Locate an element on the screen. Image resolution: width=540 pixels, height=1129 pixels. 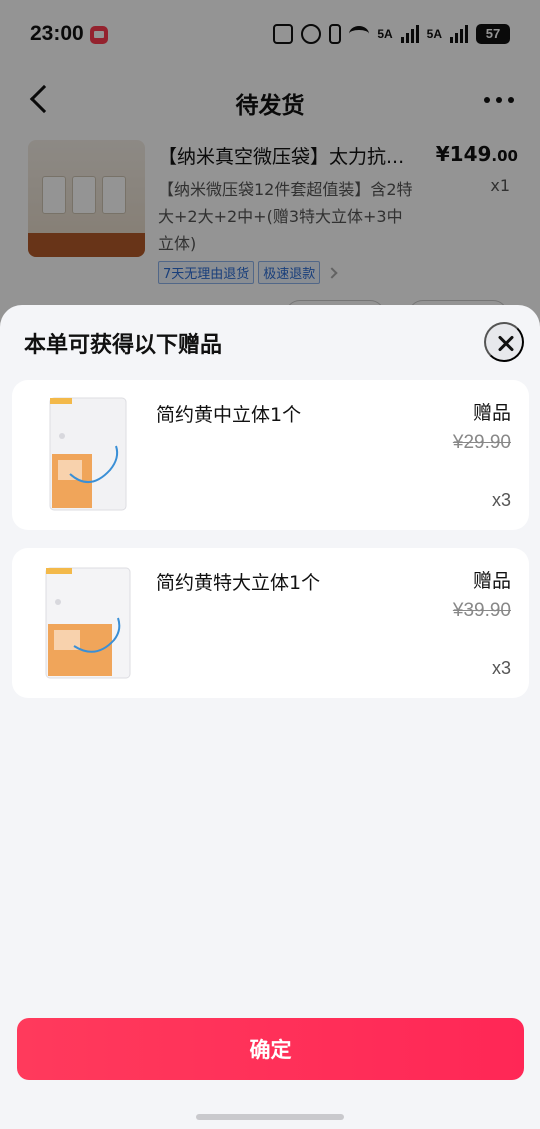
gift-name: 简约黄中立体1个 is located at coordinates (229, 415).